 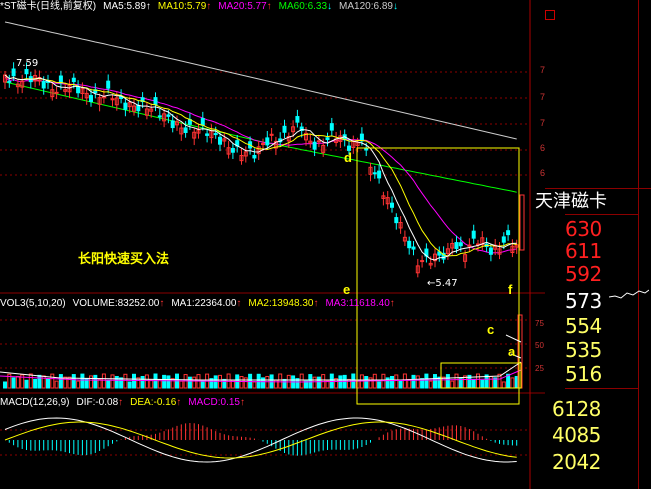 What do you see at coordinates (550, 15) in the screenshot?
I see `panel-toggle-icon` at bounding box center [550, 15].